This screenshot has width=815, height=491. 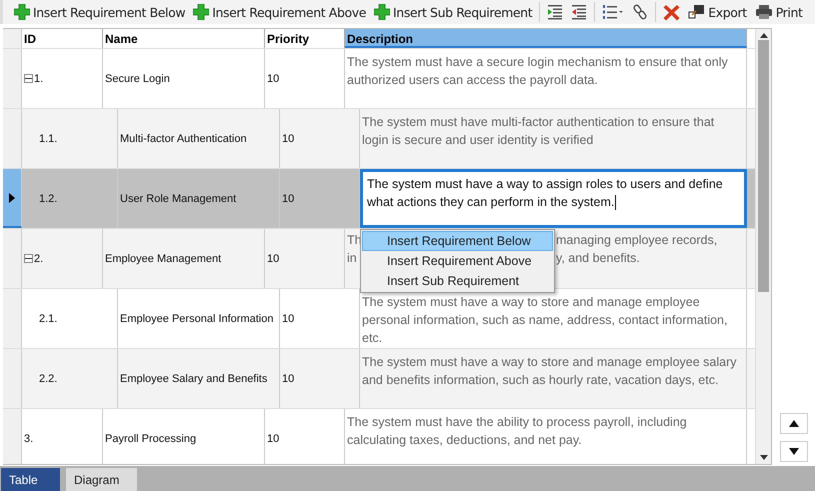 What do you see at coordinates (100, 12) in the screenshot?
I see `toolbar-button: Insert Requirement Below` at bounding box center [100, 12].